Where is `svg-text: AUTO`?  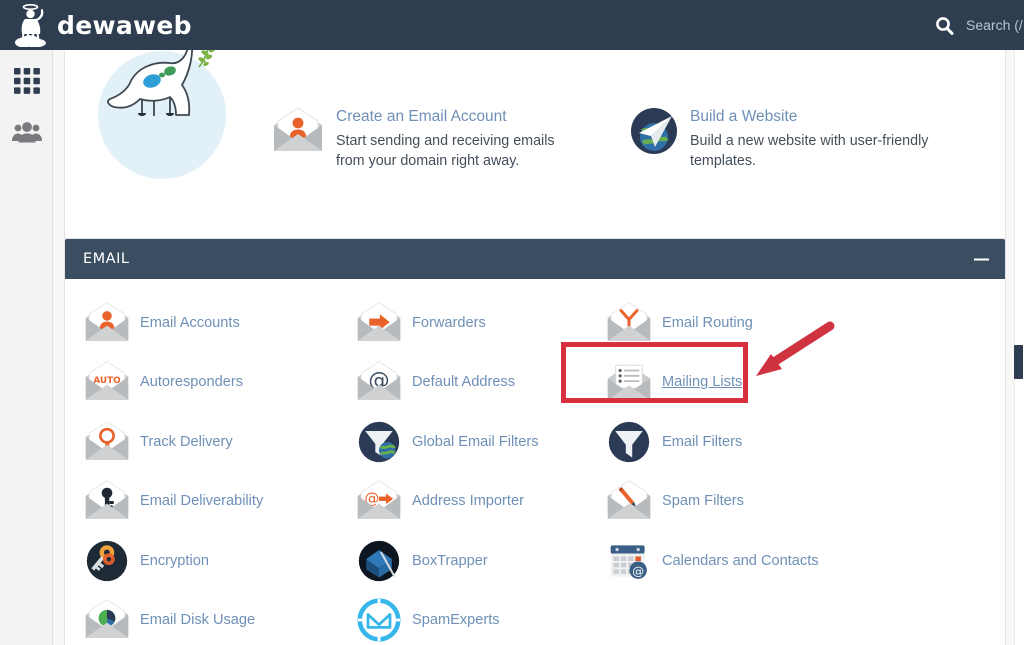 svg-text: AUTO is located at coordinates (107, 381).